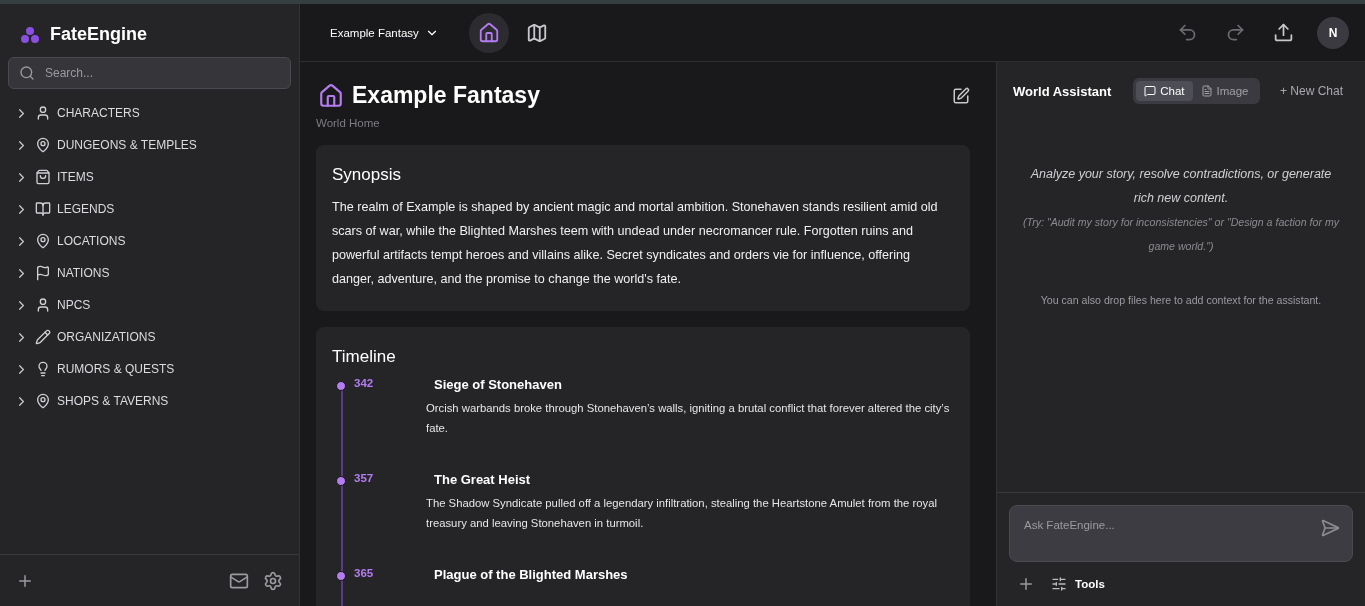 The image size is (1365, 606). I want to click on lightbulb-icon, so click(43, 369).